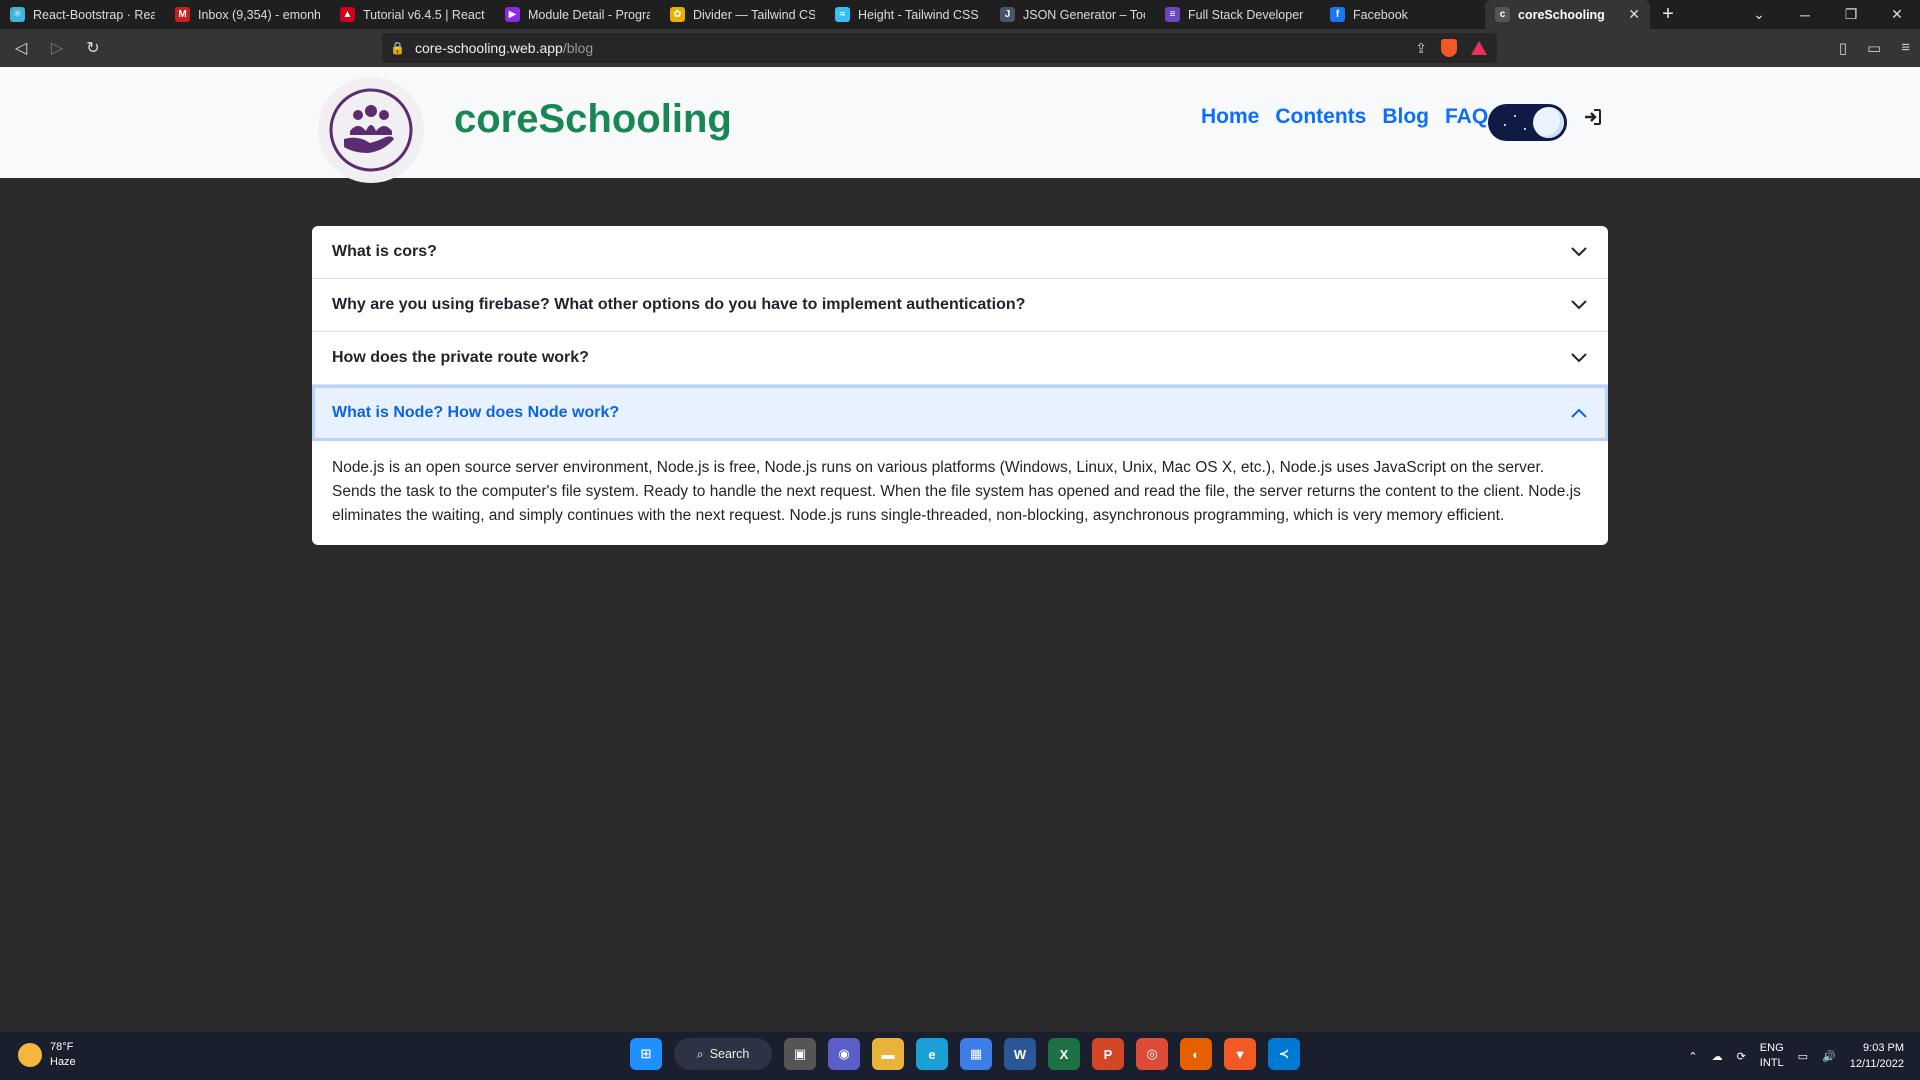 The image size is (1920, 1080). What do you see at coordinates (62, 1047) in the screenshot?
I see `weather-temp: 78°F` at bounding box center [62, 1047].